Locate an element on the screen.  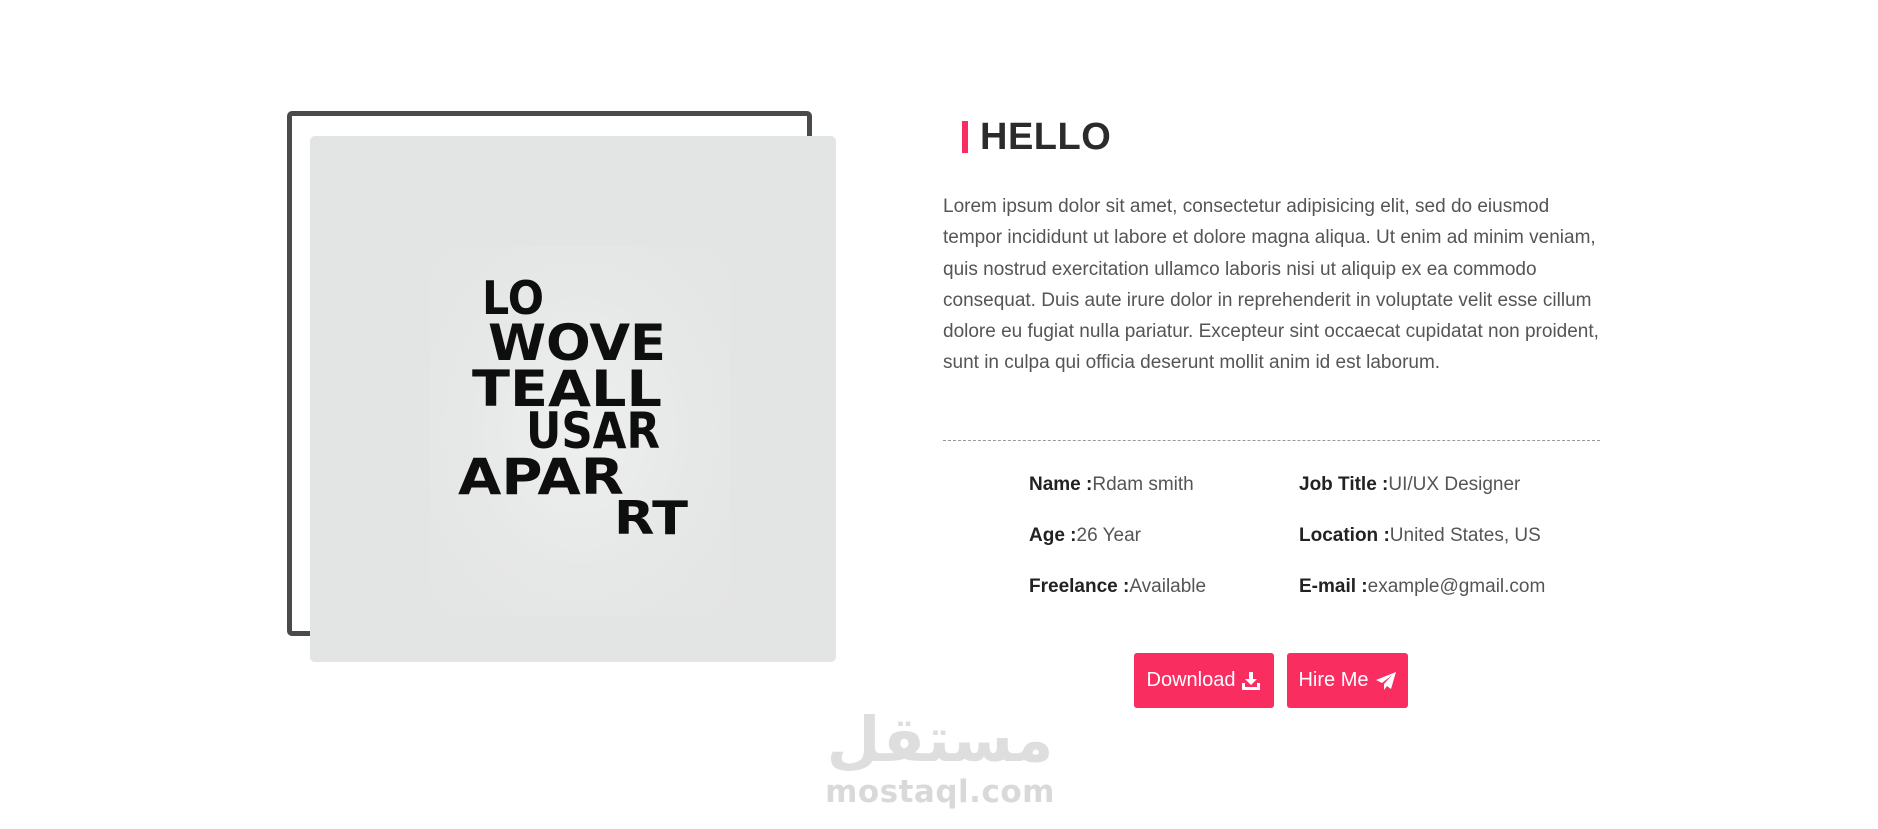
info-age-value: 26 Year is located at coordinates (1108, 535).